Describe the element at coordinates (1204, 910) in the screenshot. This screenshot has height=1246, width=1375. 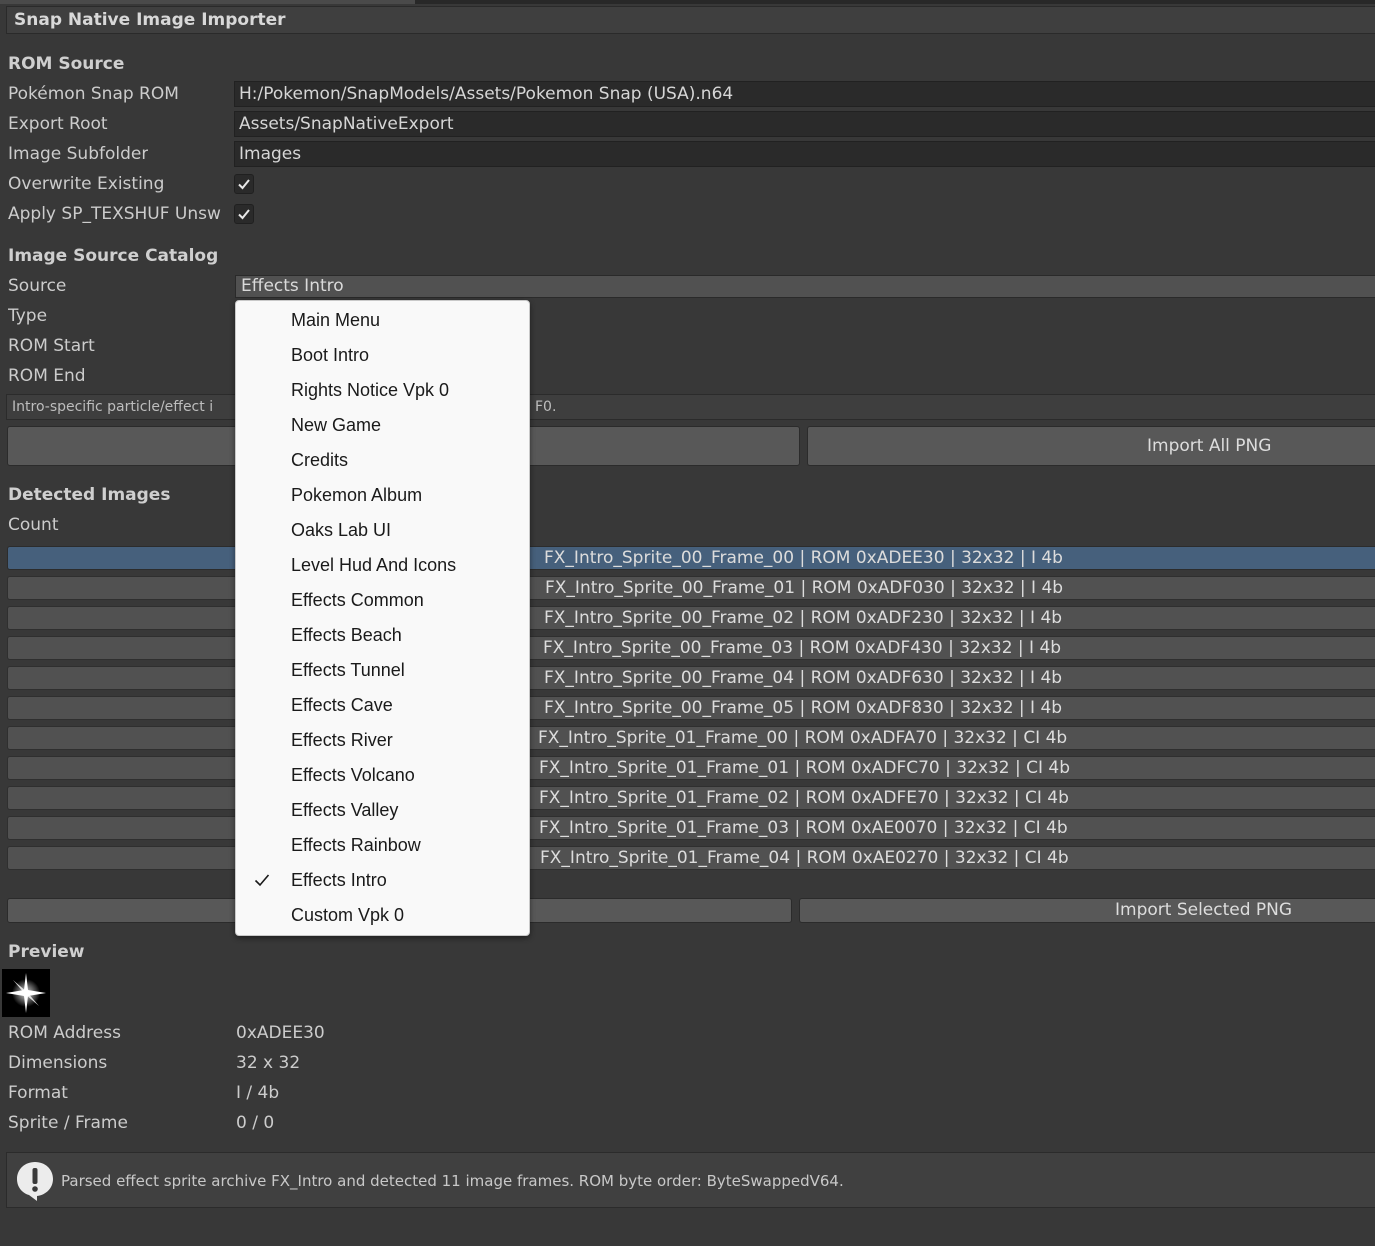
I see `import-selected-label: Import Selected PNG` at that location.